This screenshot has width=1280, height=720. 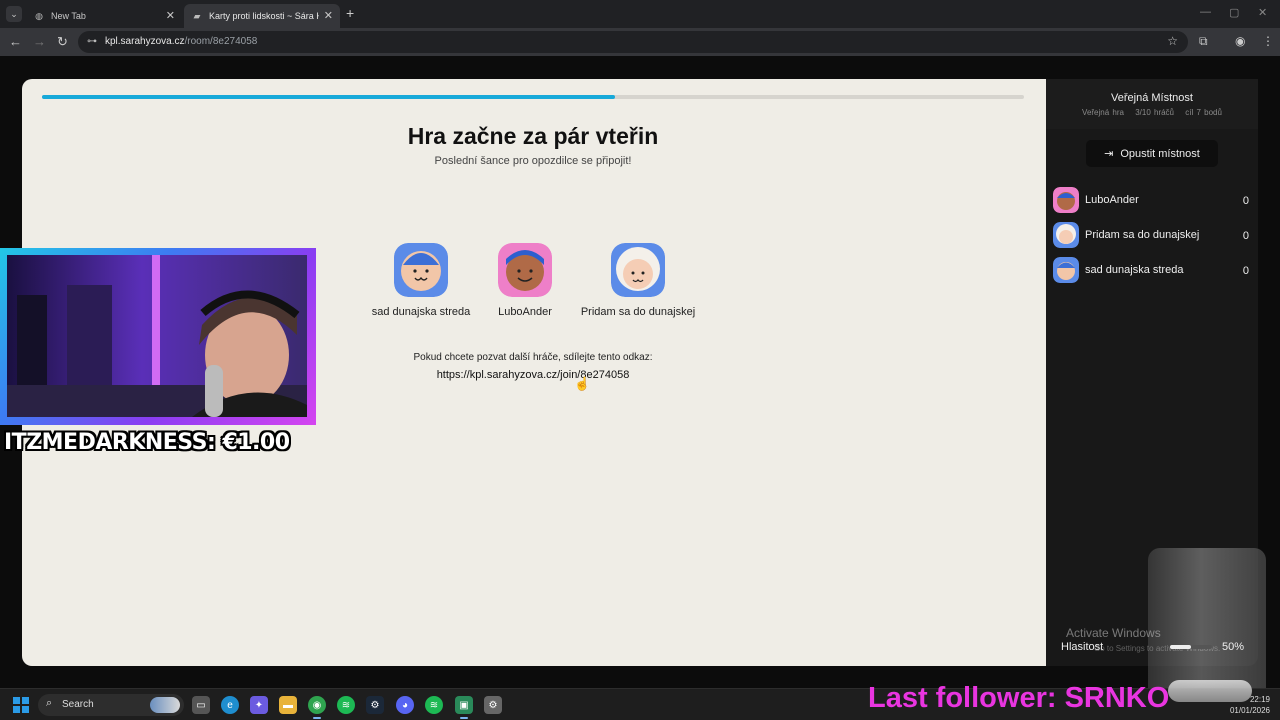 What do you see at coordinates (14, 14) in the screenshot?
I see `tab-search-button: ⌄` at bounding box center [14, 14].